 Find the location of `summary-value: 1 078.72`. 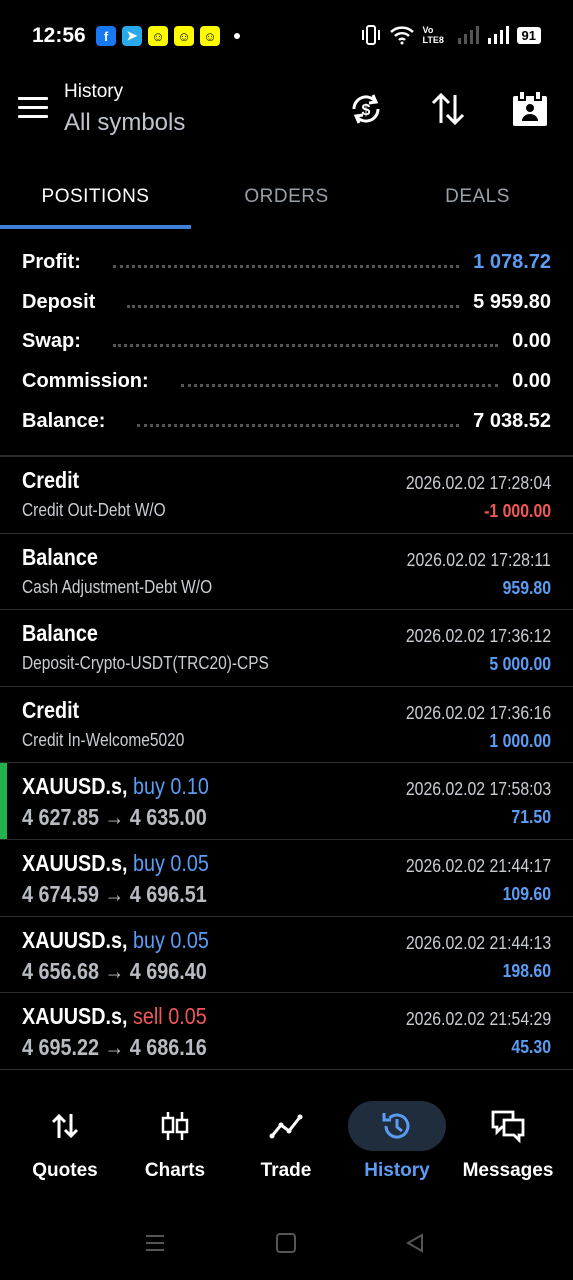

summary-value: 1 078.72 is located at coordinates (512, 262).